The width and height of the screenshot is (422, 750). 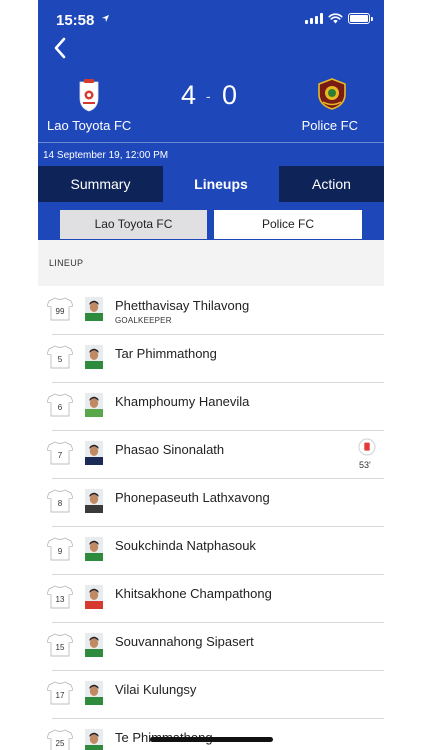 What do you see at coordinates (182, 305) in the screenshot?
I see `player-name: Phetthavisay Thilavong` at bounding box center [182, 305].